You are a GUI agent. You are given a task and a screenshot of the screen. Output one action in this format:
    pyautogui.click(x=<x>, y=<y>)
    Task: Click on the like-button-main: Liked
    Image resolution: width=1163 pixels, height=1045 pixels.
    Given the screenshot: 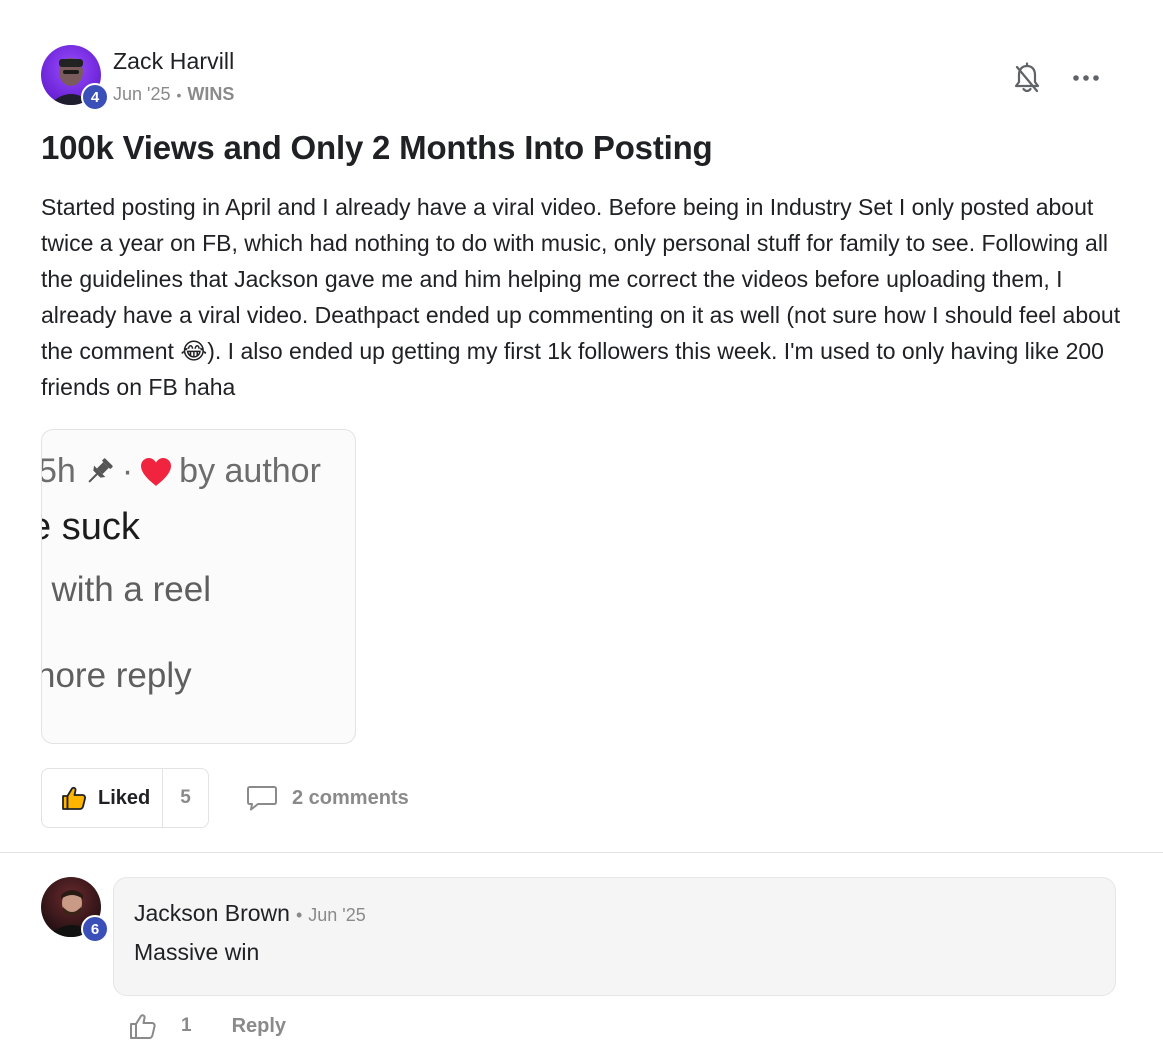 What is the action you would take?
    pyautogui.click(x=102, y=798)
    